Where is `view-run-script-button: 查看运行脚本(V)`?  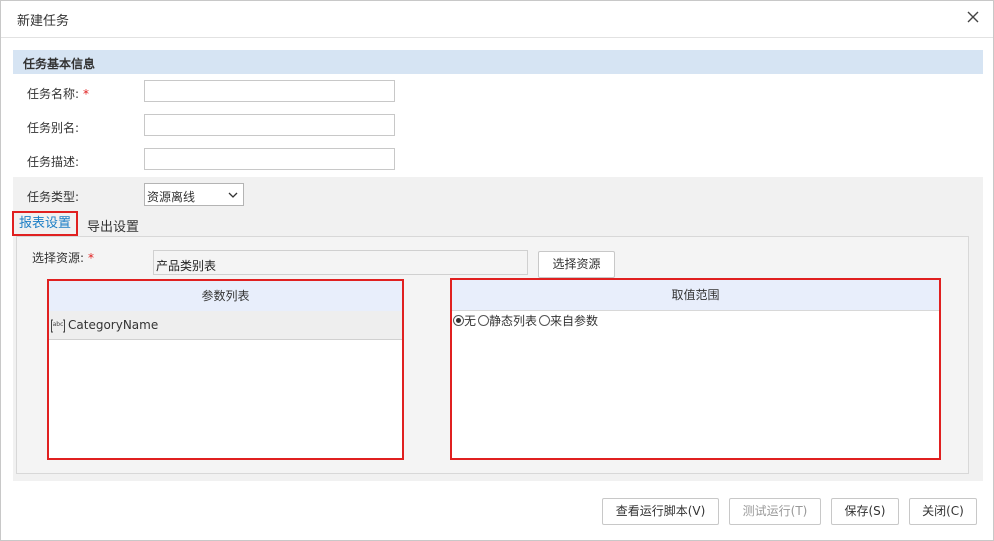
view-run-script-button: 查看运行脚本(V) is located at coordinates (660, 511).